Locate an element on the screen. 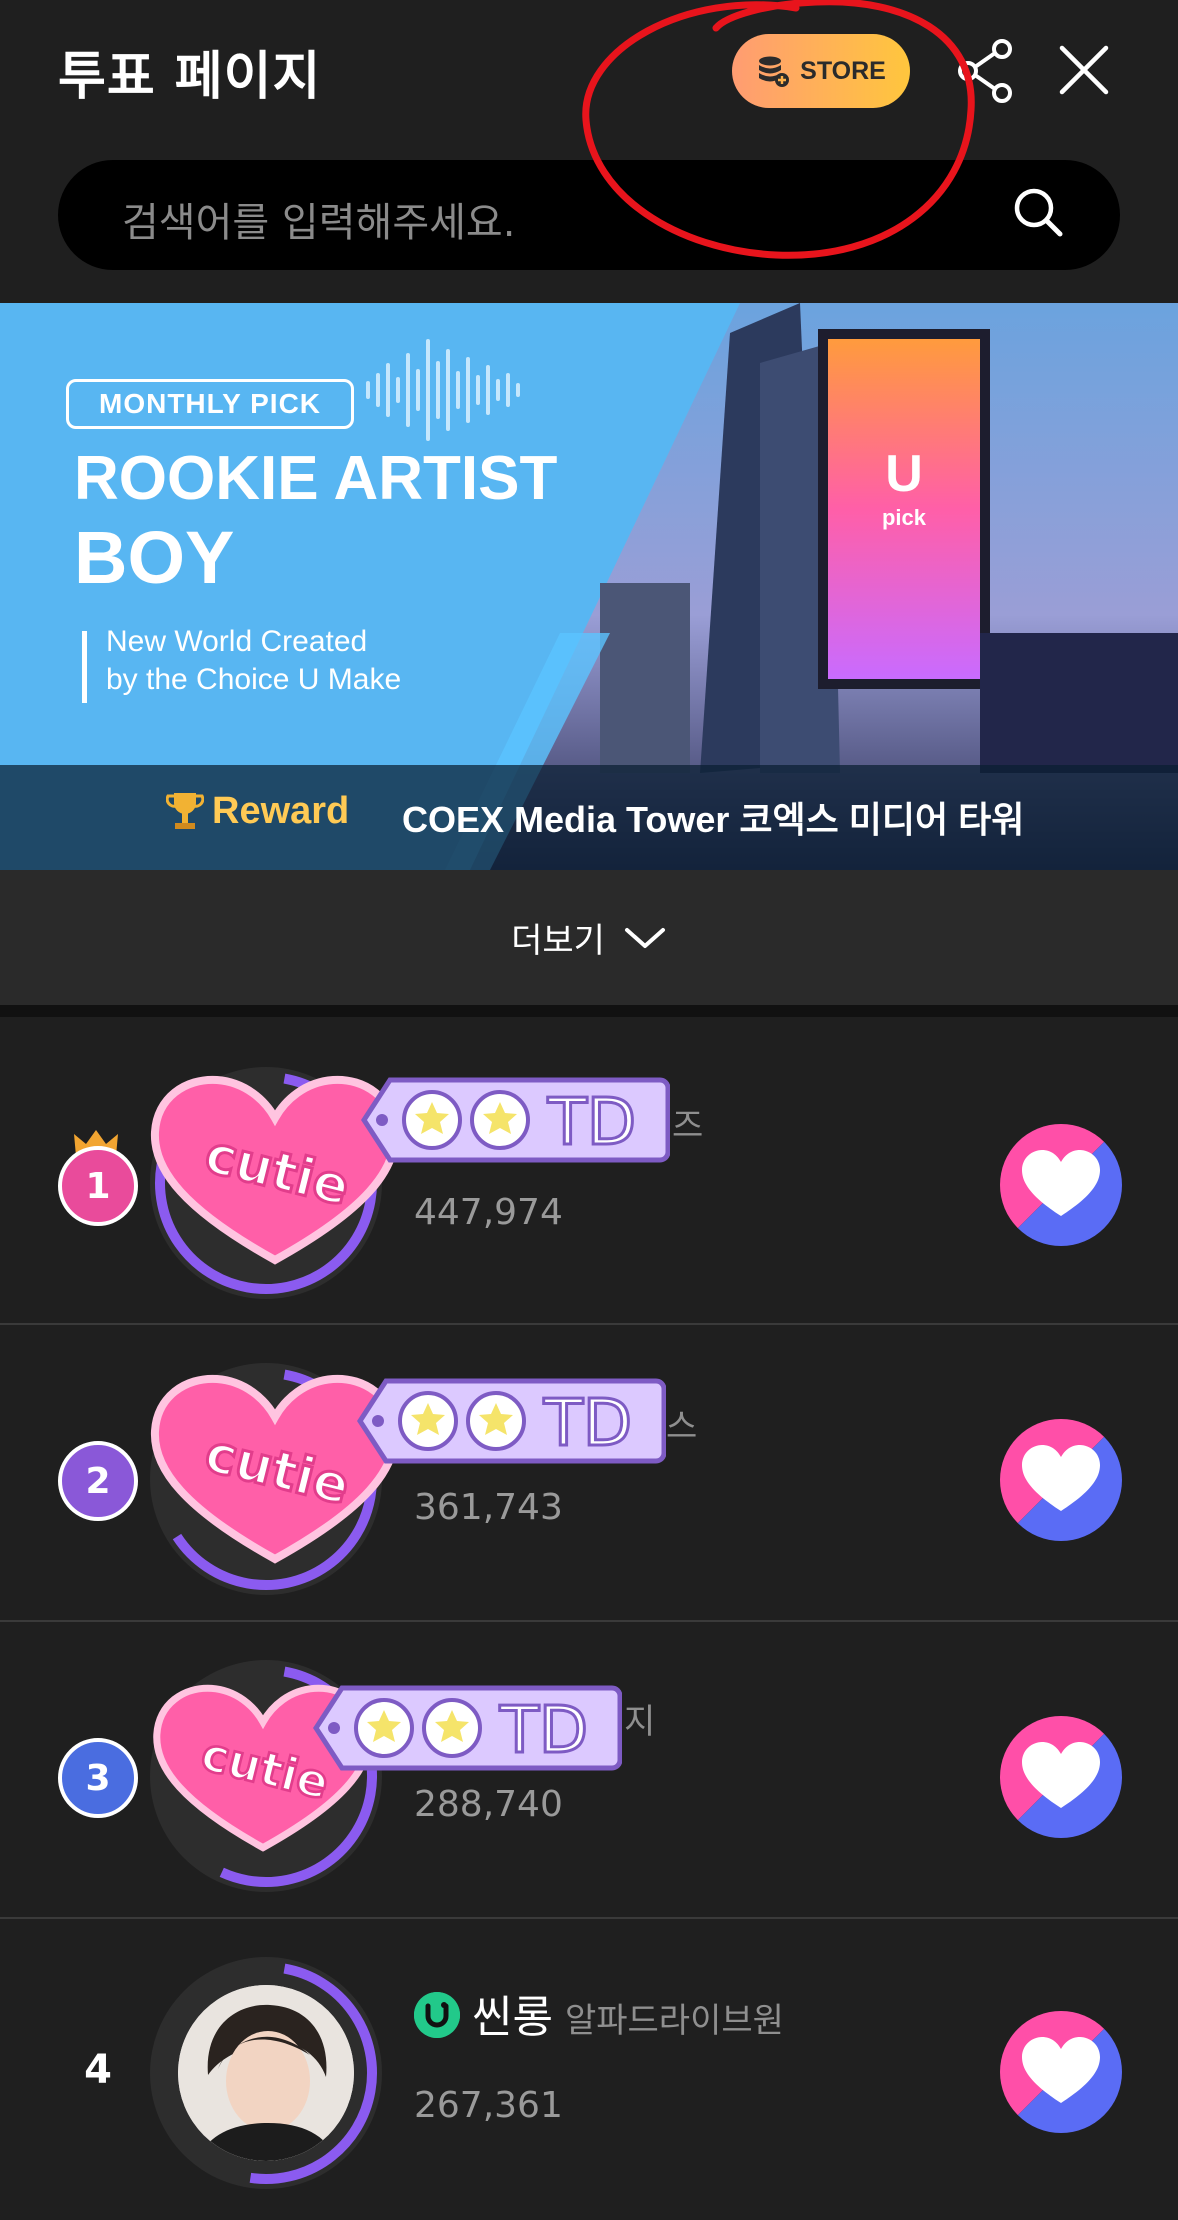  more-label: 더보기 is located at coordinates (558, 941).